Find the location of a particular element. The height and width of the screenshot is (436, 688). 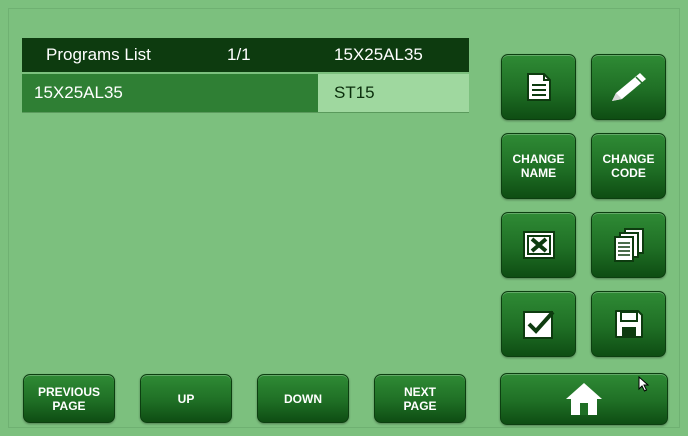

pencil-icon is located at coordinates (629, 87).